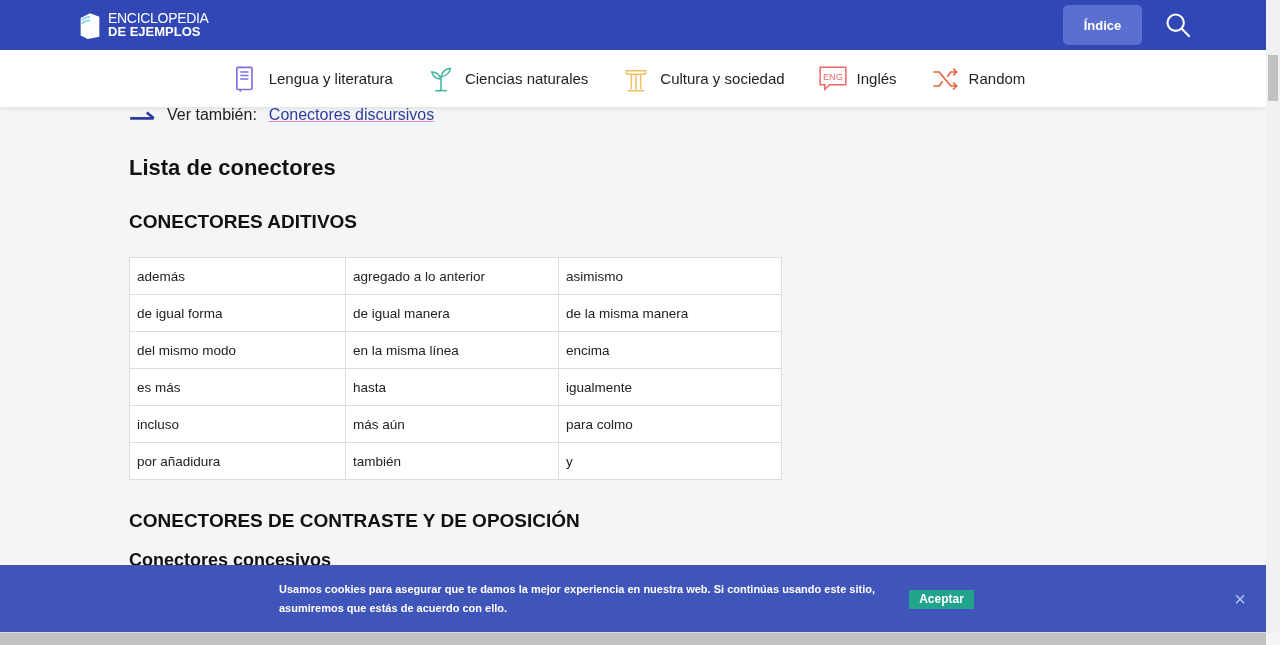 The height and width of the screenshot is (645, 1280). I want to click on table-cell: de igual manera, so click(452, 313).